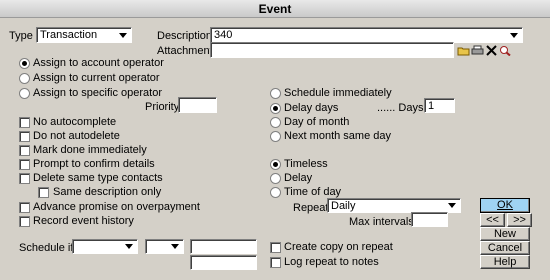 The image size is (550, 280). Describe the element at coordinates (75, 122) in the screenshot. I see `no-autocomplete-label: No autocomplete` at that location.